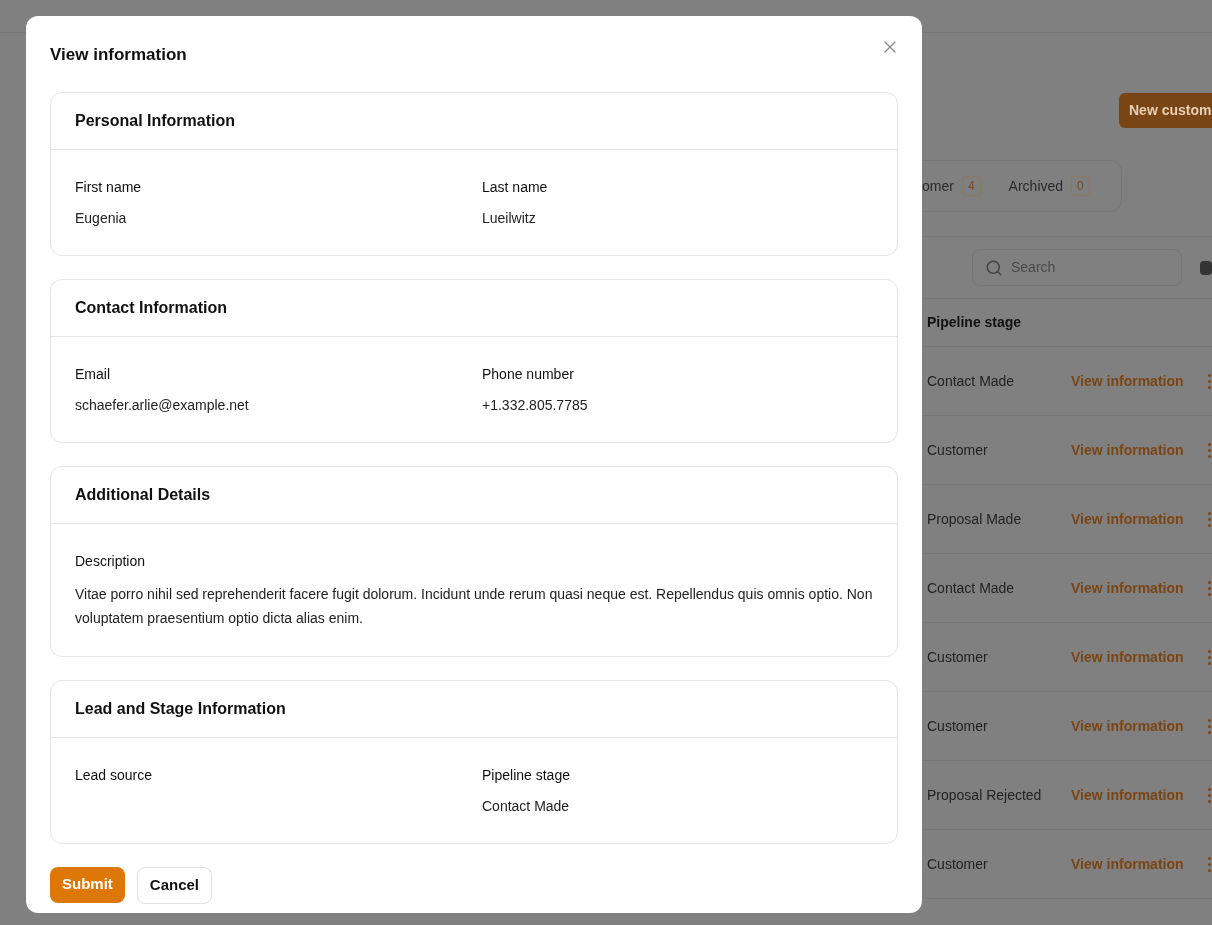  Describe the element at coordinates (528, 374) in the screenshot. I see `field-label: Phone number` at that location.